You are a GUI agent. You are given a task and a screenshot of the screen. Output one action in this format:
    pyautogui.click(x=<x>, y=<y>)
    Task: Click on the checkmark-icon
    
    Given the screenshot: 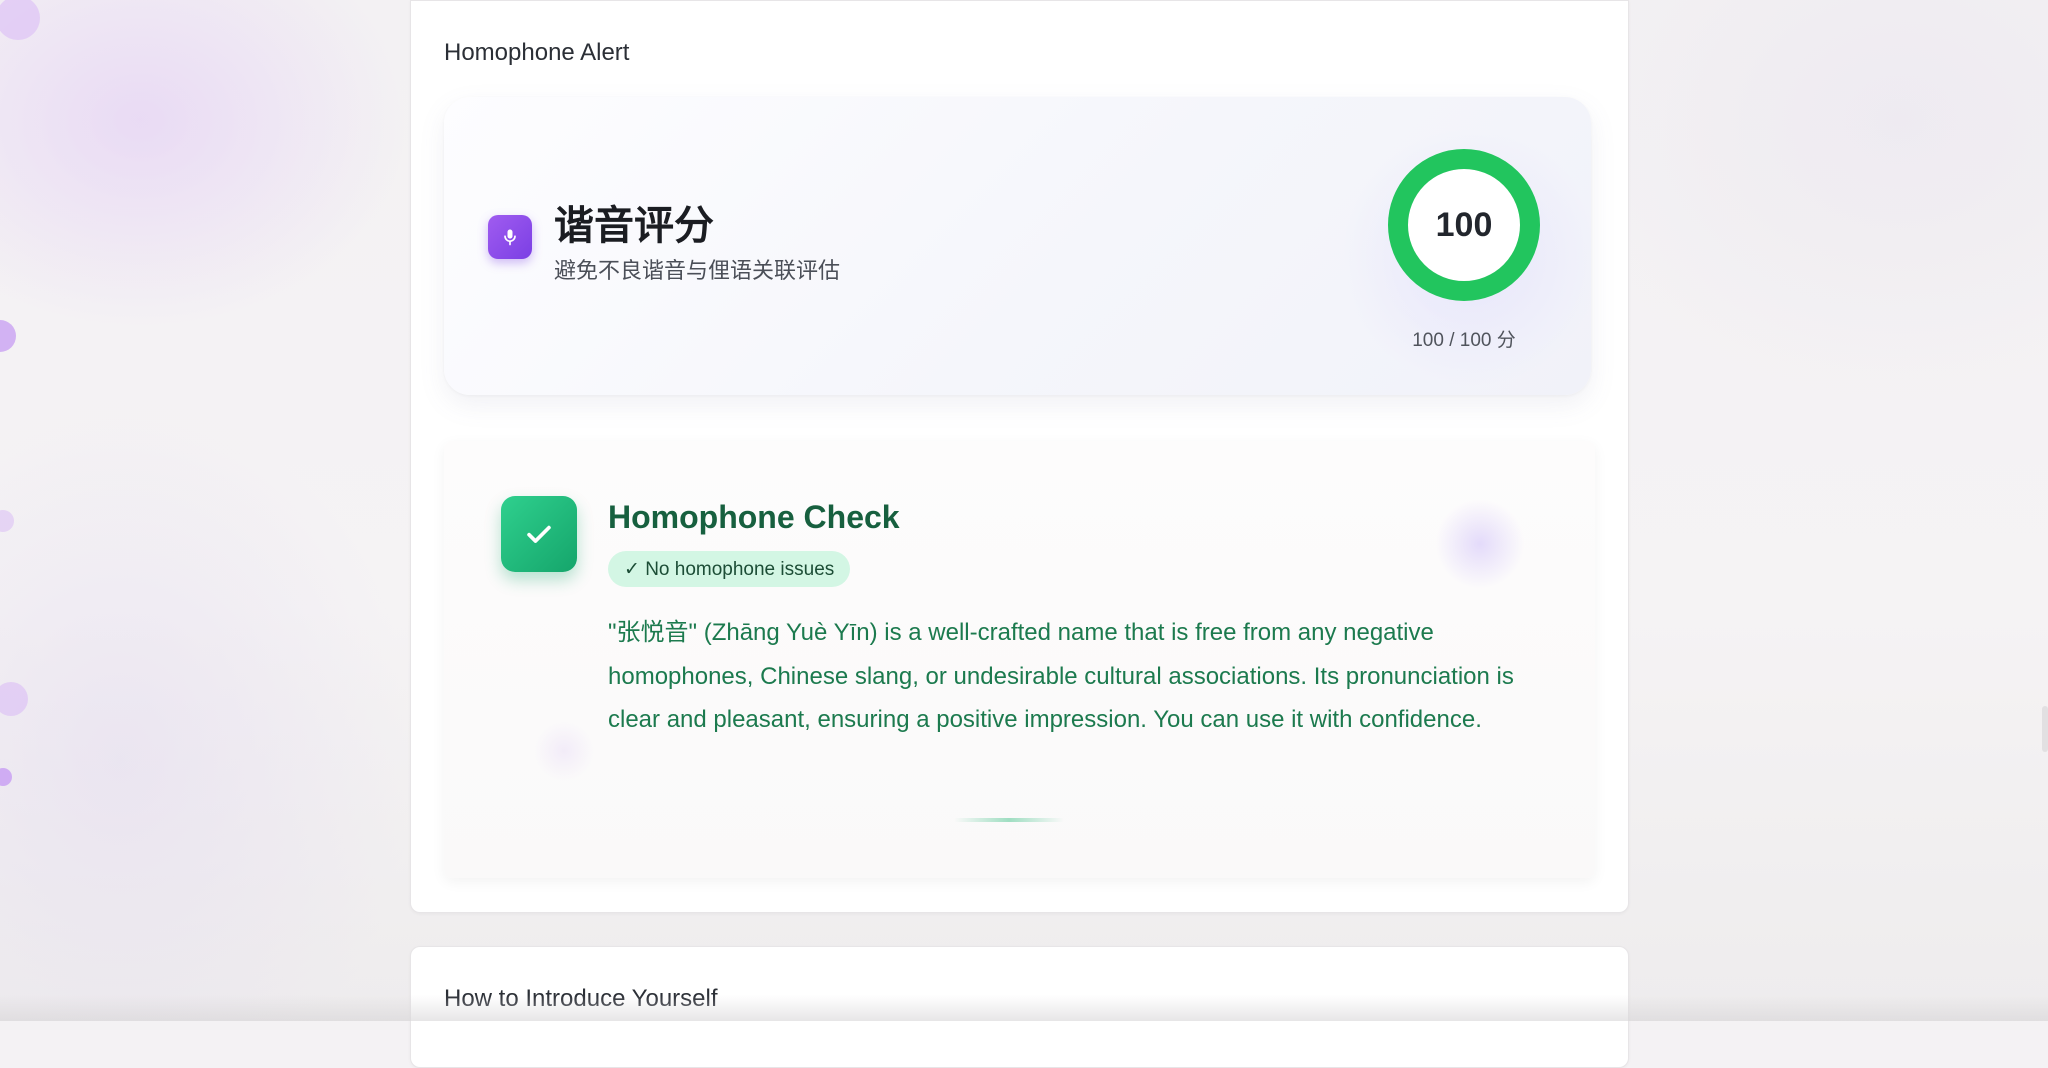 What is the action you would take?
    pyautogui.click(x=539, y=534)
    